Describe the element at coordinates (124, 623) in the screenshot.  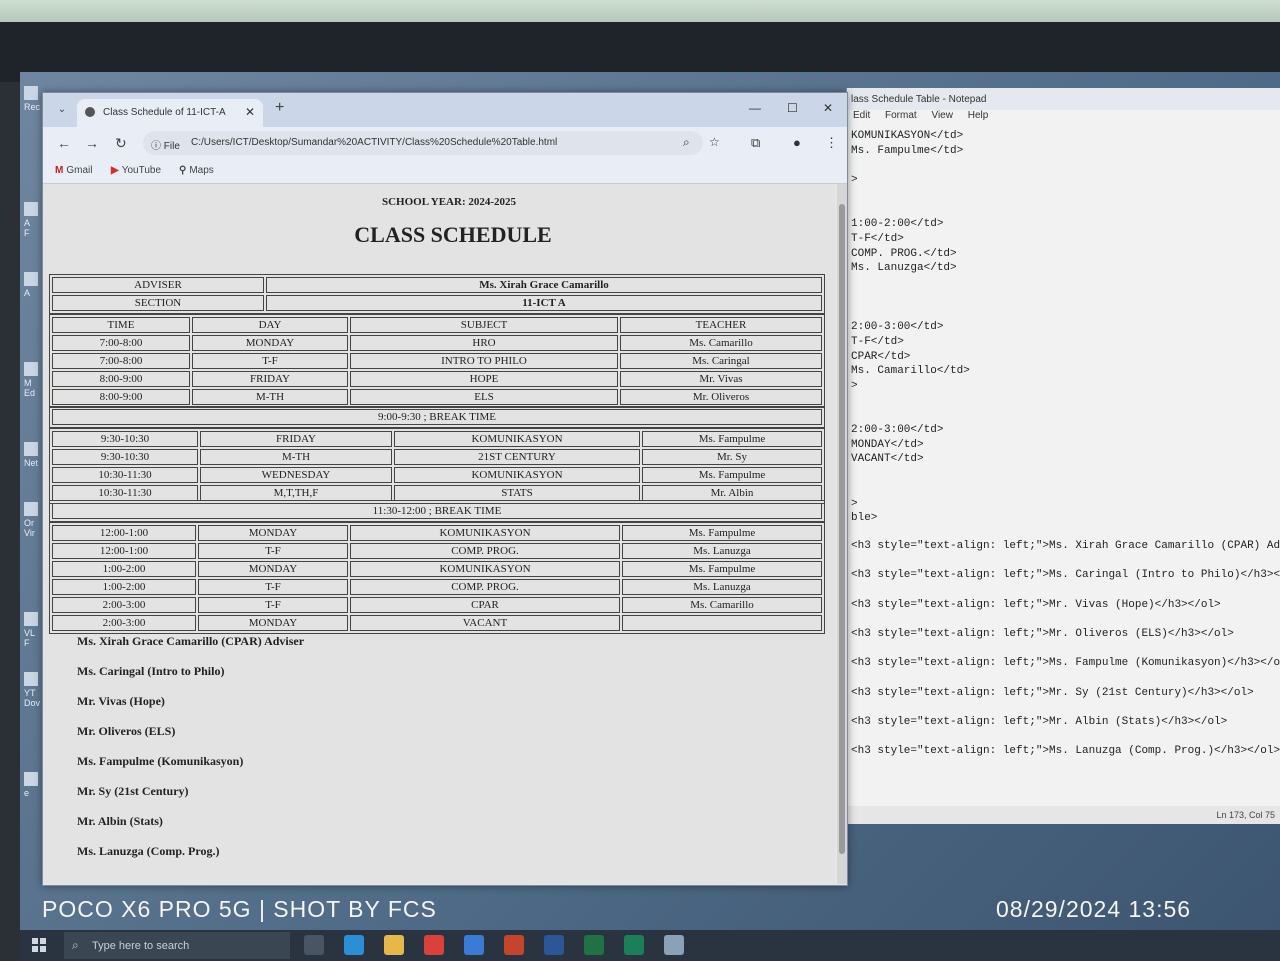
I see `cell-time: 2:00-3:00` at that location.